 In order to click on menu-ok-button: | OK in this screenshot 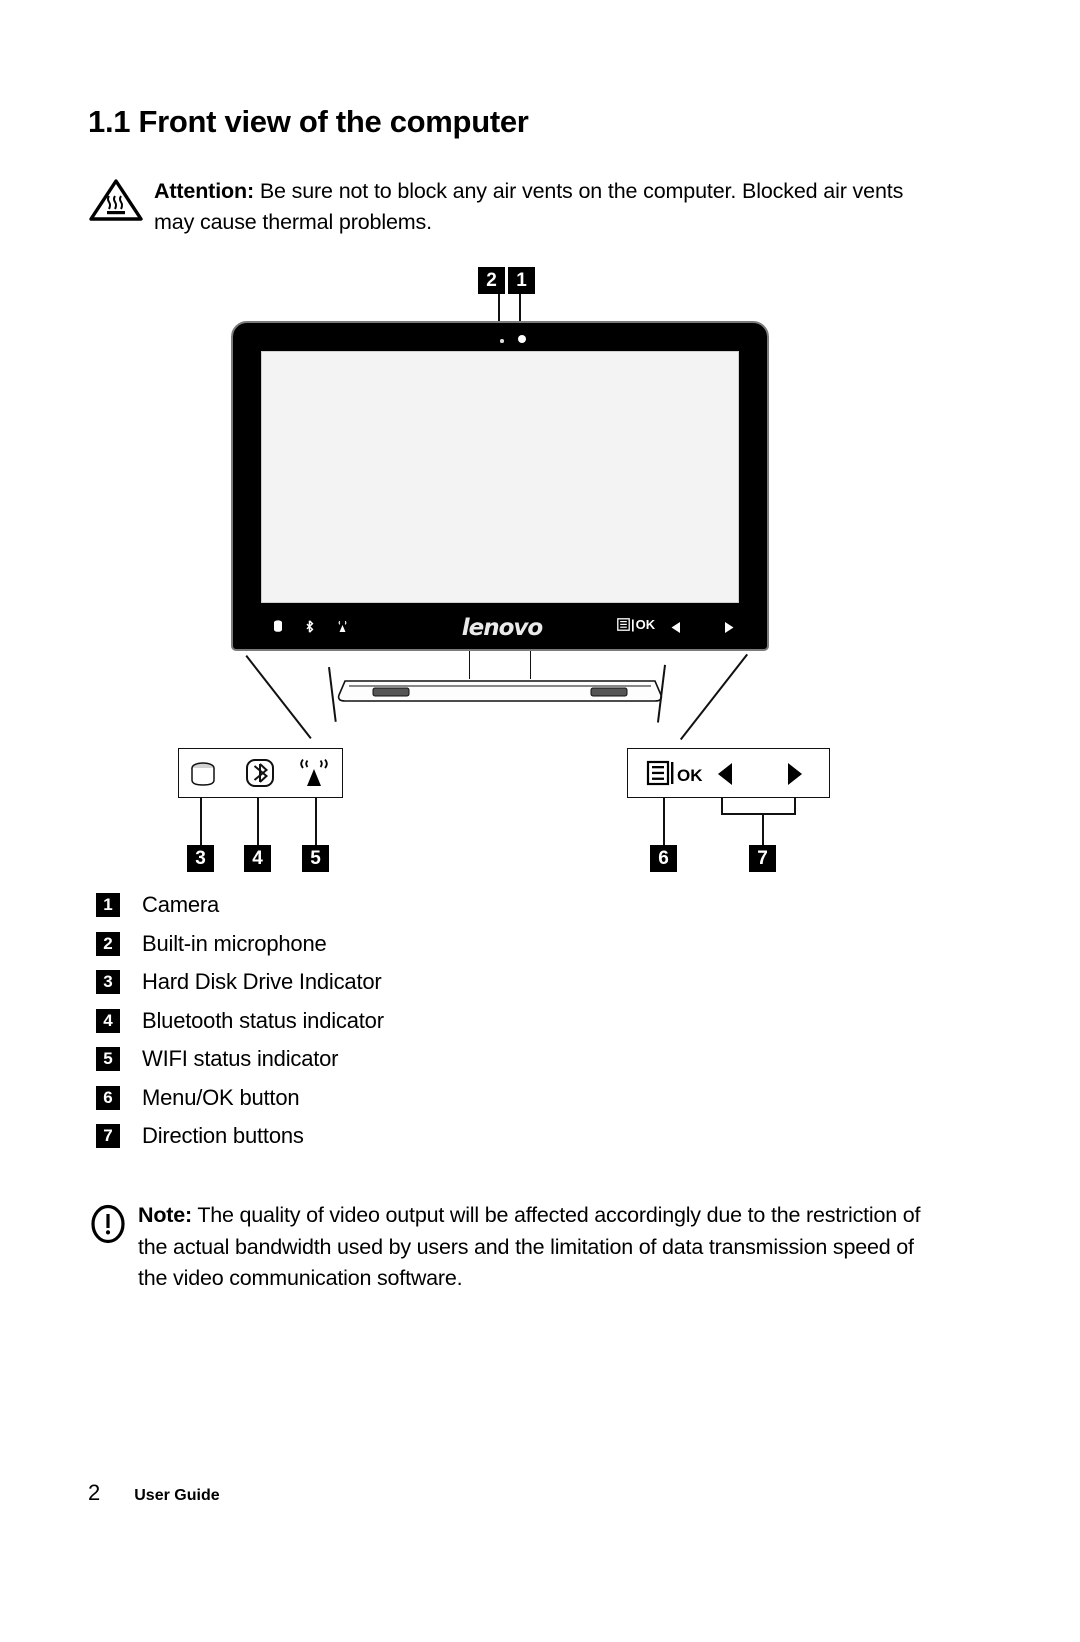, I will do `click(636, 624)`.